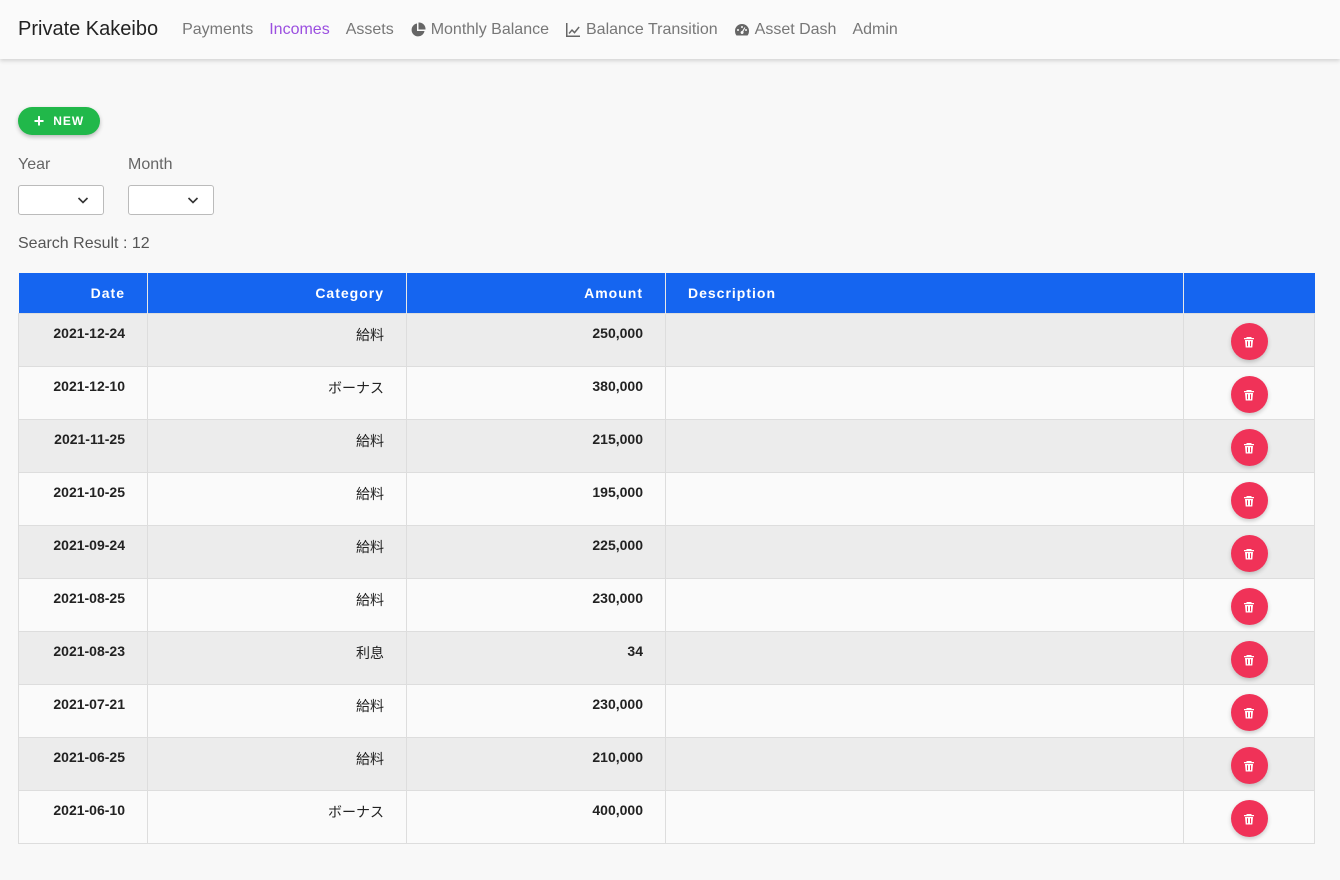 Image resolution: width=1340 pixels, height=880 pixels. I want to click on nav-assets-label: Assets, so click(369, 29).